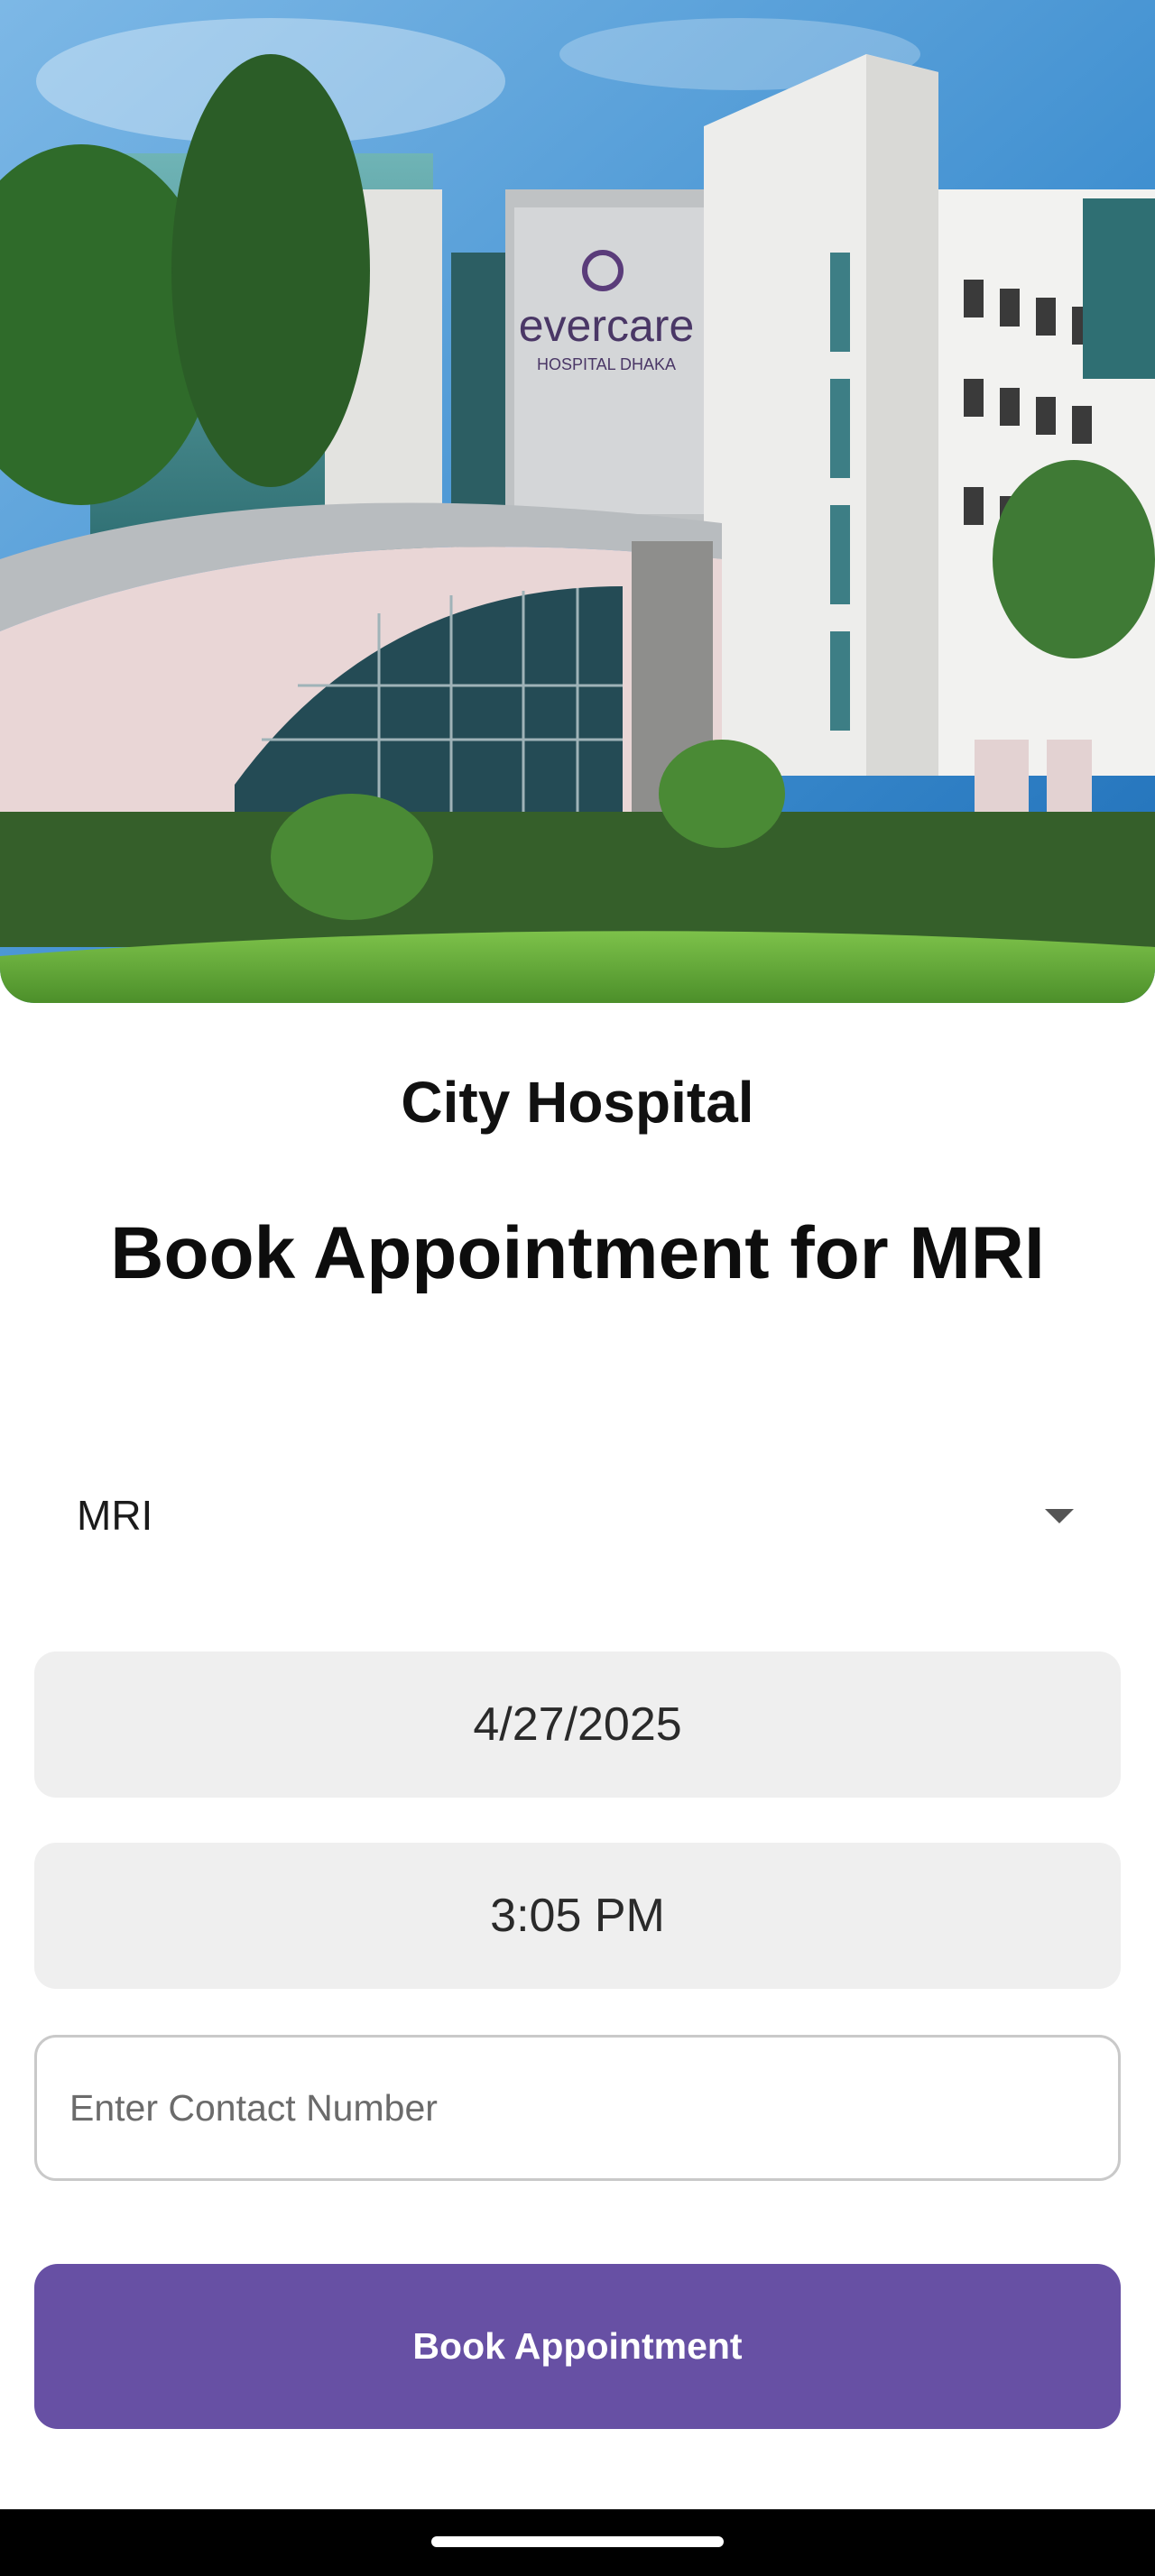  I want to click on book-appointment-button: Book Appointment, so click(577, 2346).